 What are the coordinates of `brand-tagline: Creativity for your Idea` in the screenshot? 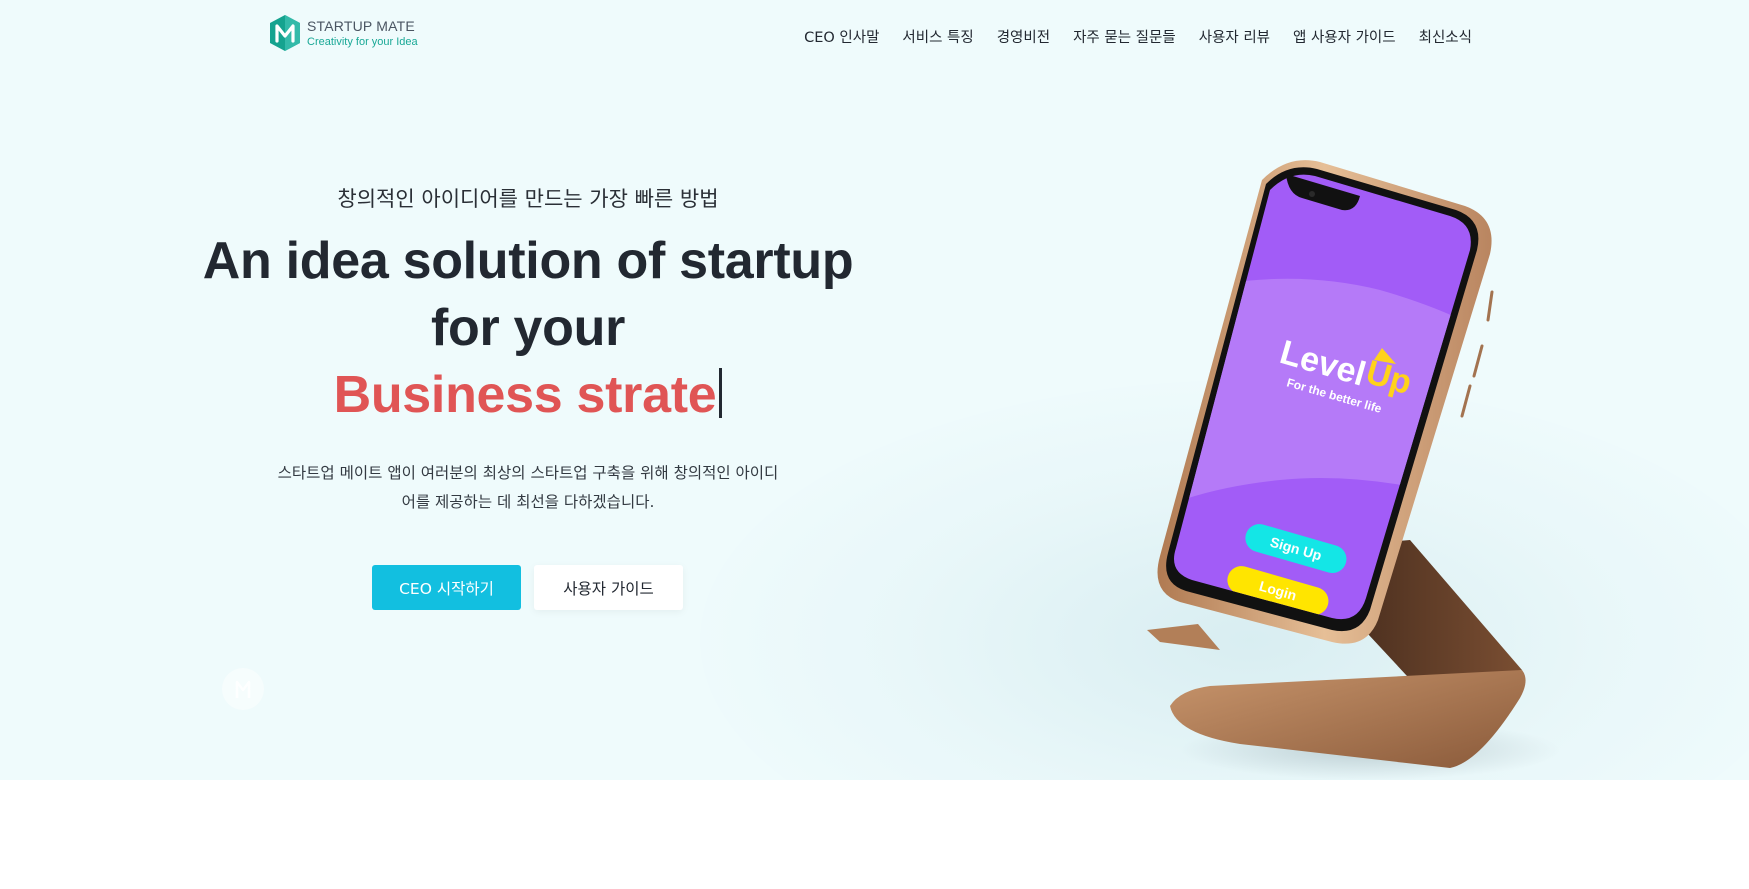 It's located at (362, 41).